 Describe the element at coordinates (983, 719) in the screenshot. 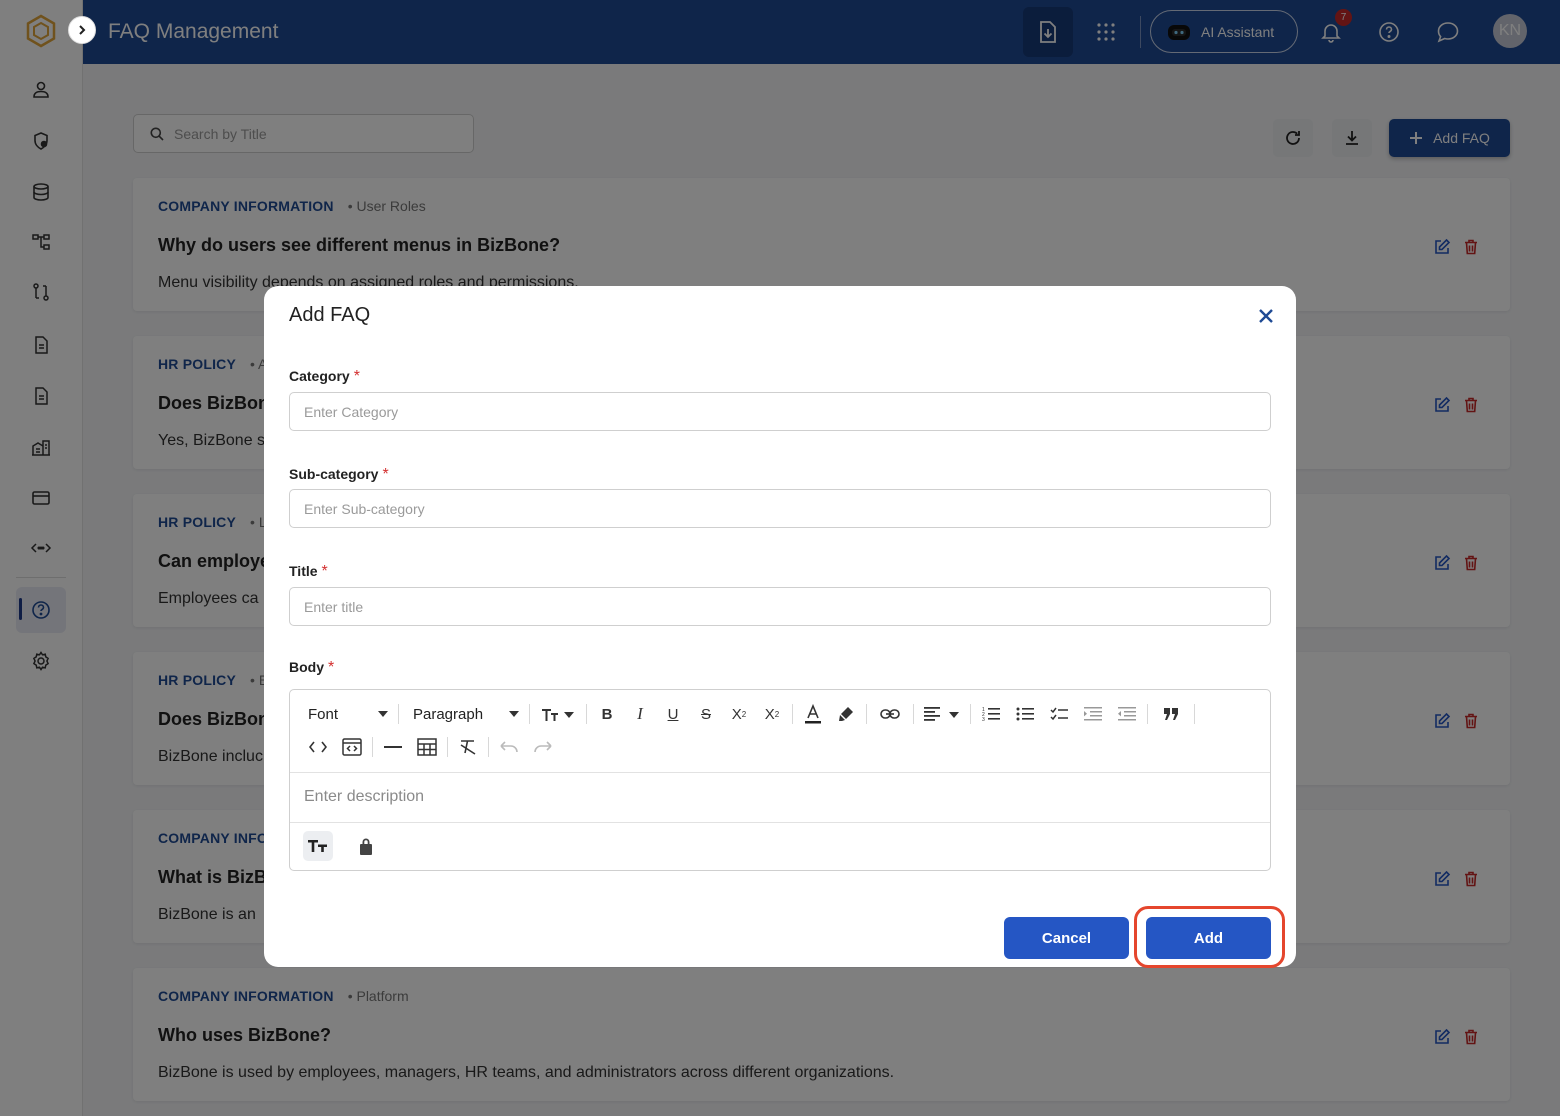

I see `svg-text: 3` at that location.